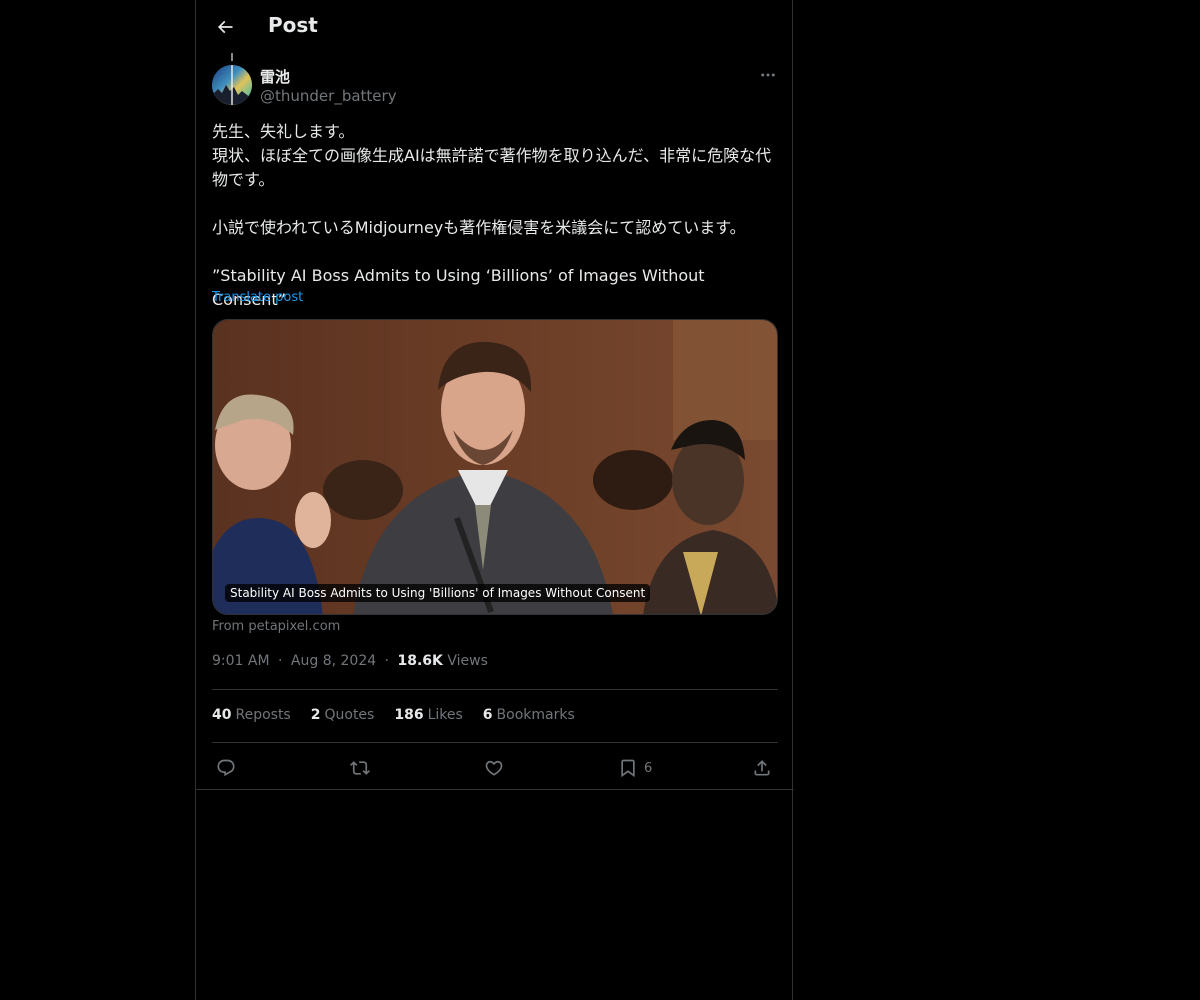 This screenshot has height=1000, width=1200. What do you see at coordinates (467, 661) in the screenshot?
I see `views-label: Views` at bounding box center [467, 661].